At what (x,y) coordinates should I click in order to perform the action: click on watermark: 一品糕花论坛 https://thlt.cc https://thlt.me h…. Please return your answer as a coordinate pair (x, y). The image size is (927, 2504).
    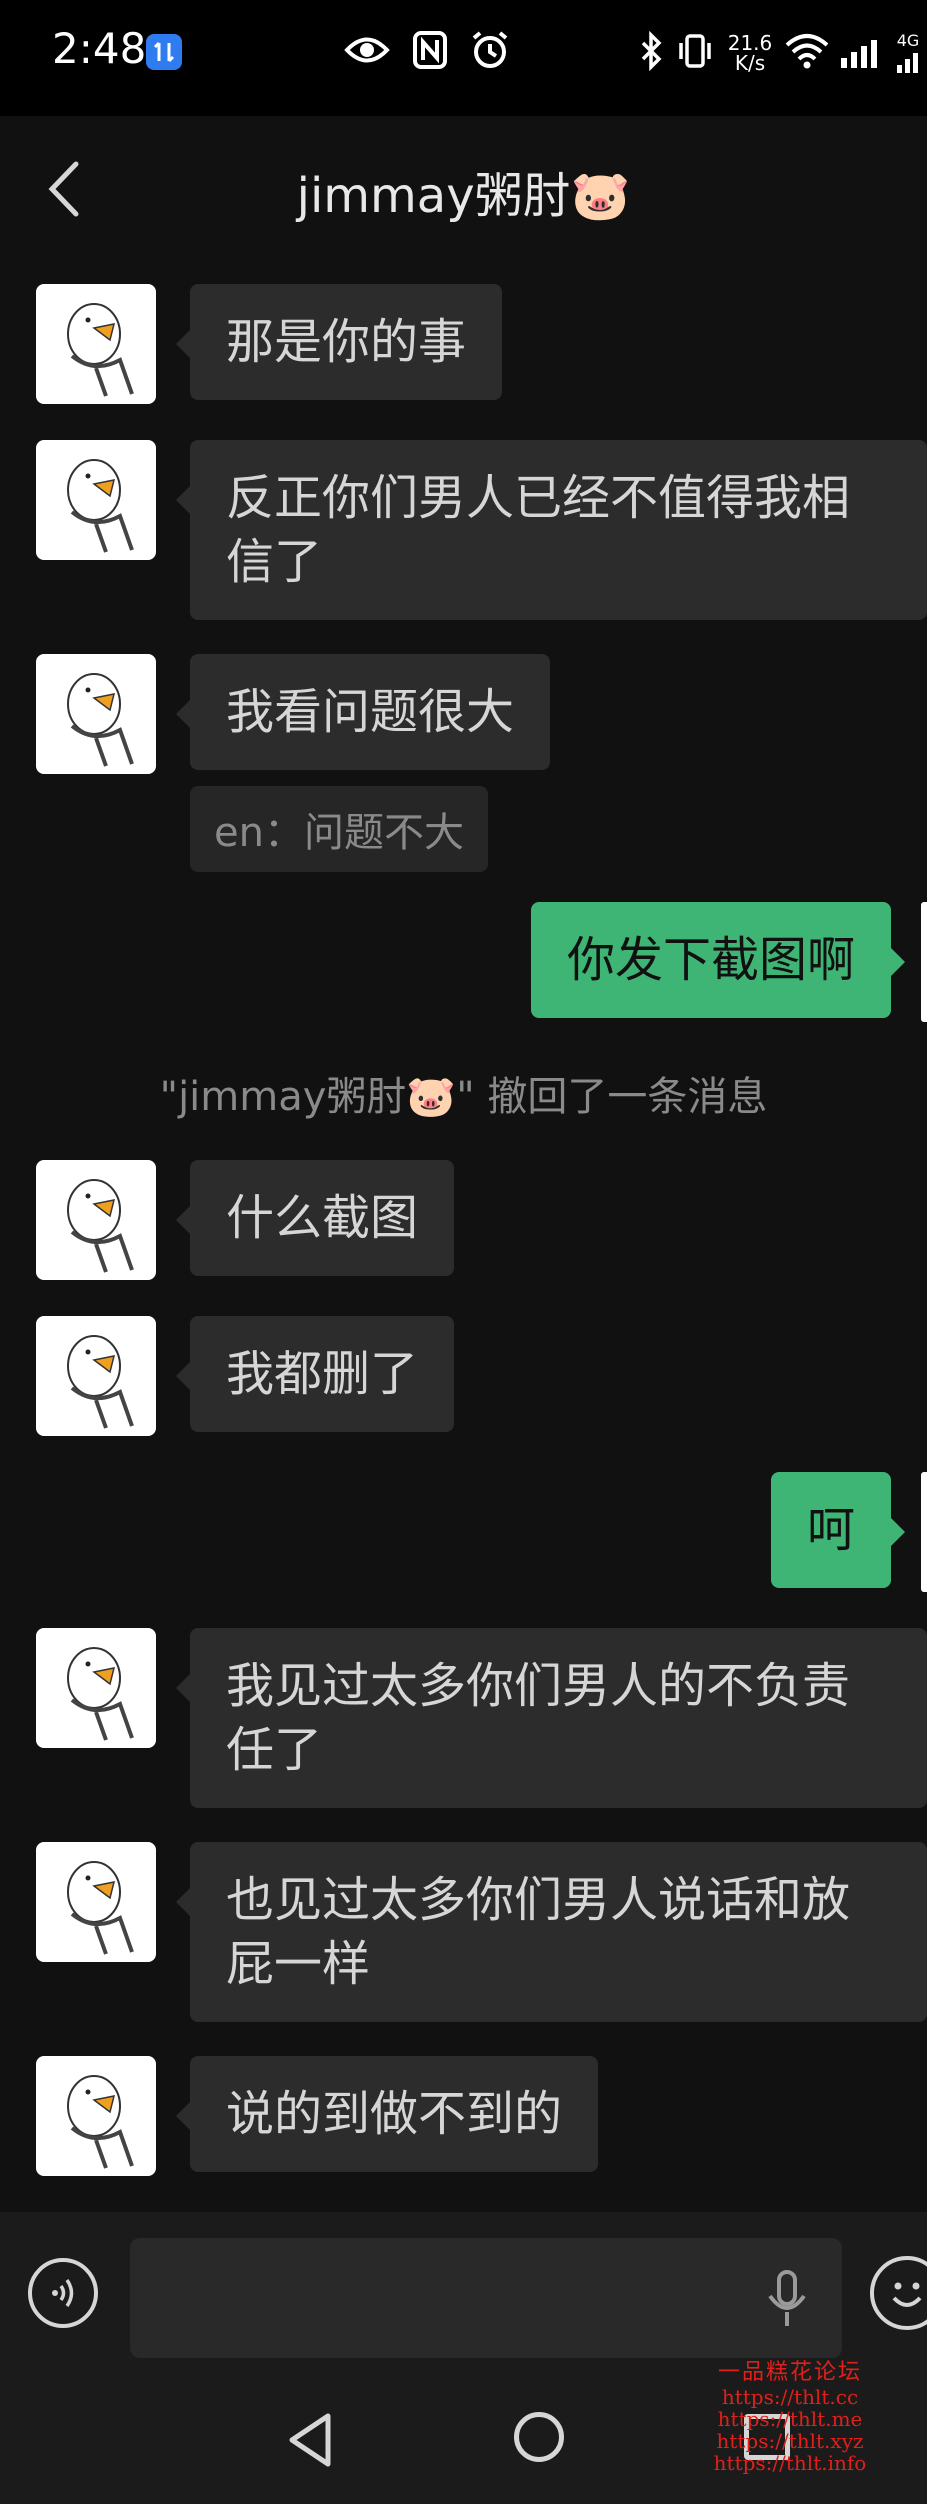
    Looking at the image, I should click on (790, 2417).